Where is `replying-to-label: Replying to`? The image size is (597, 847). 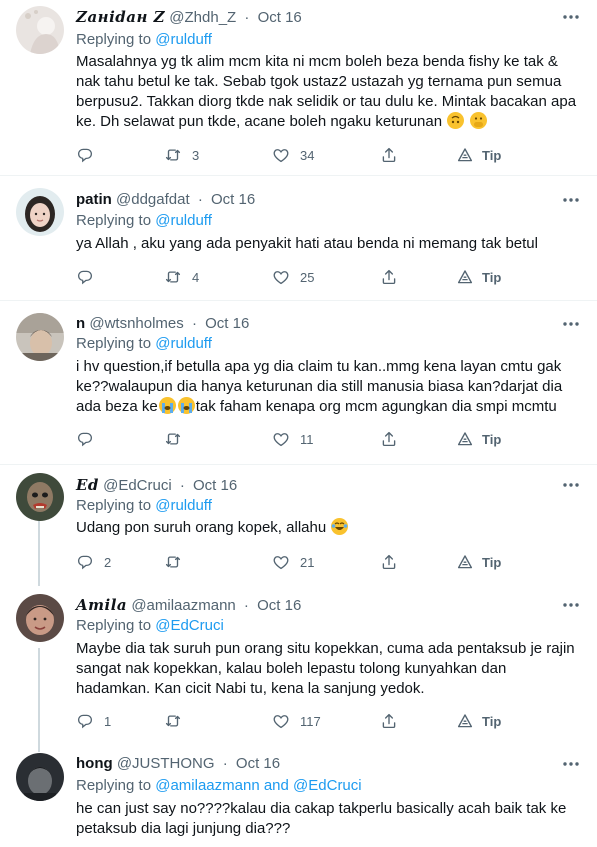 replying-to-label: Replying to is located at coordinates (114, 625).